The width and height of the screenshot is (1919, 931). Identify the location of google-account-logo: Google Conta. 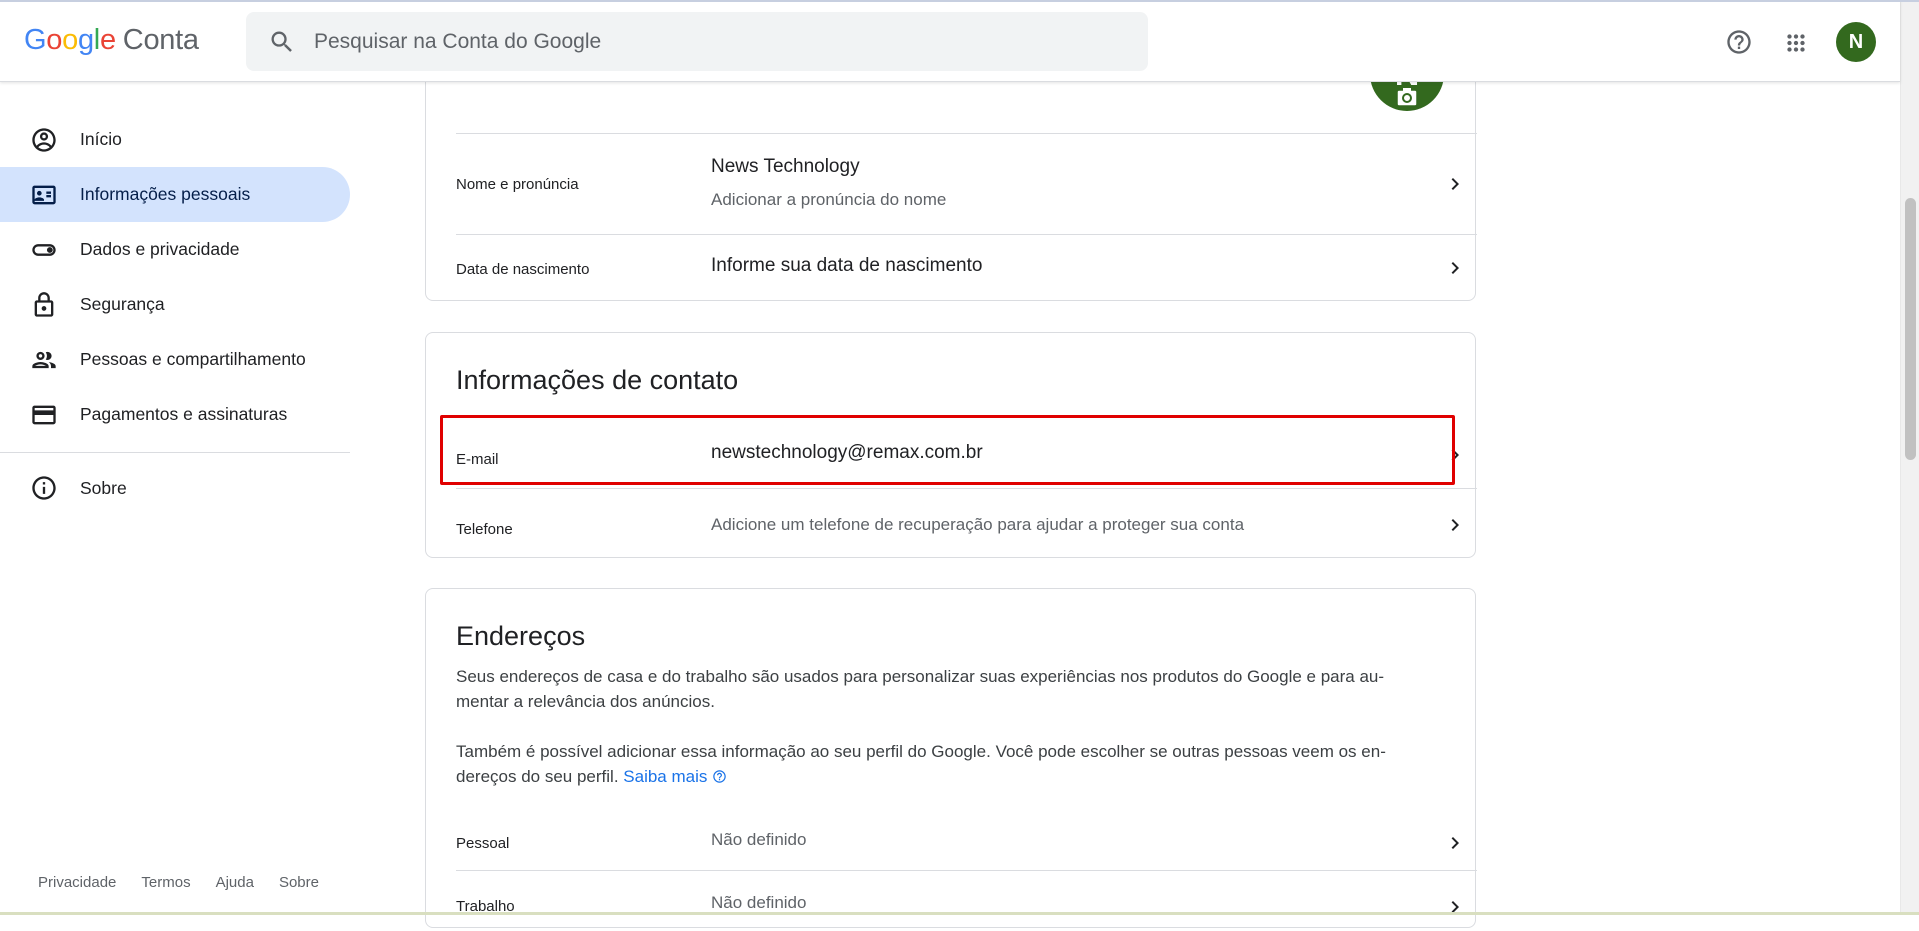
(111, 40).